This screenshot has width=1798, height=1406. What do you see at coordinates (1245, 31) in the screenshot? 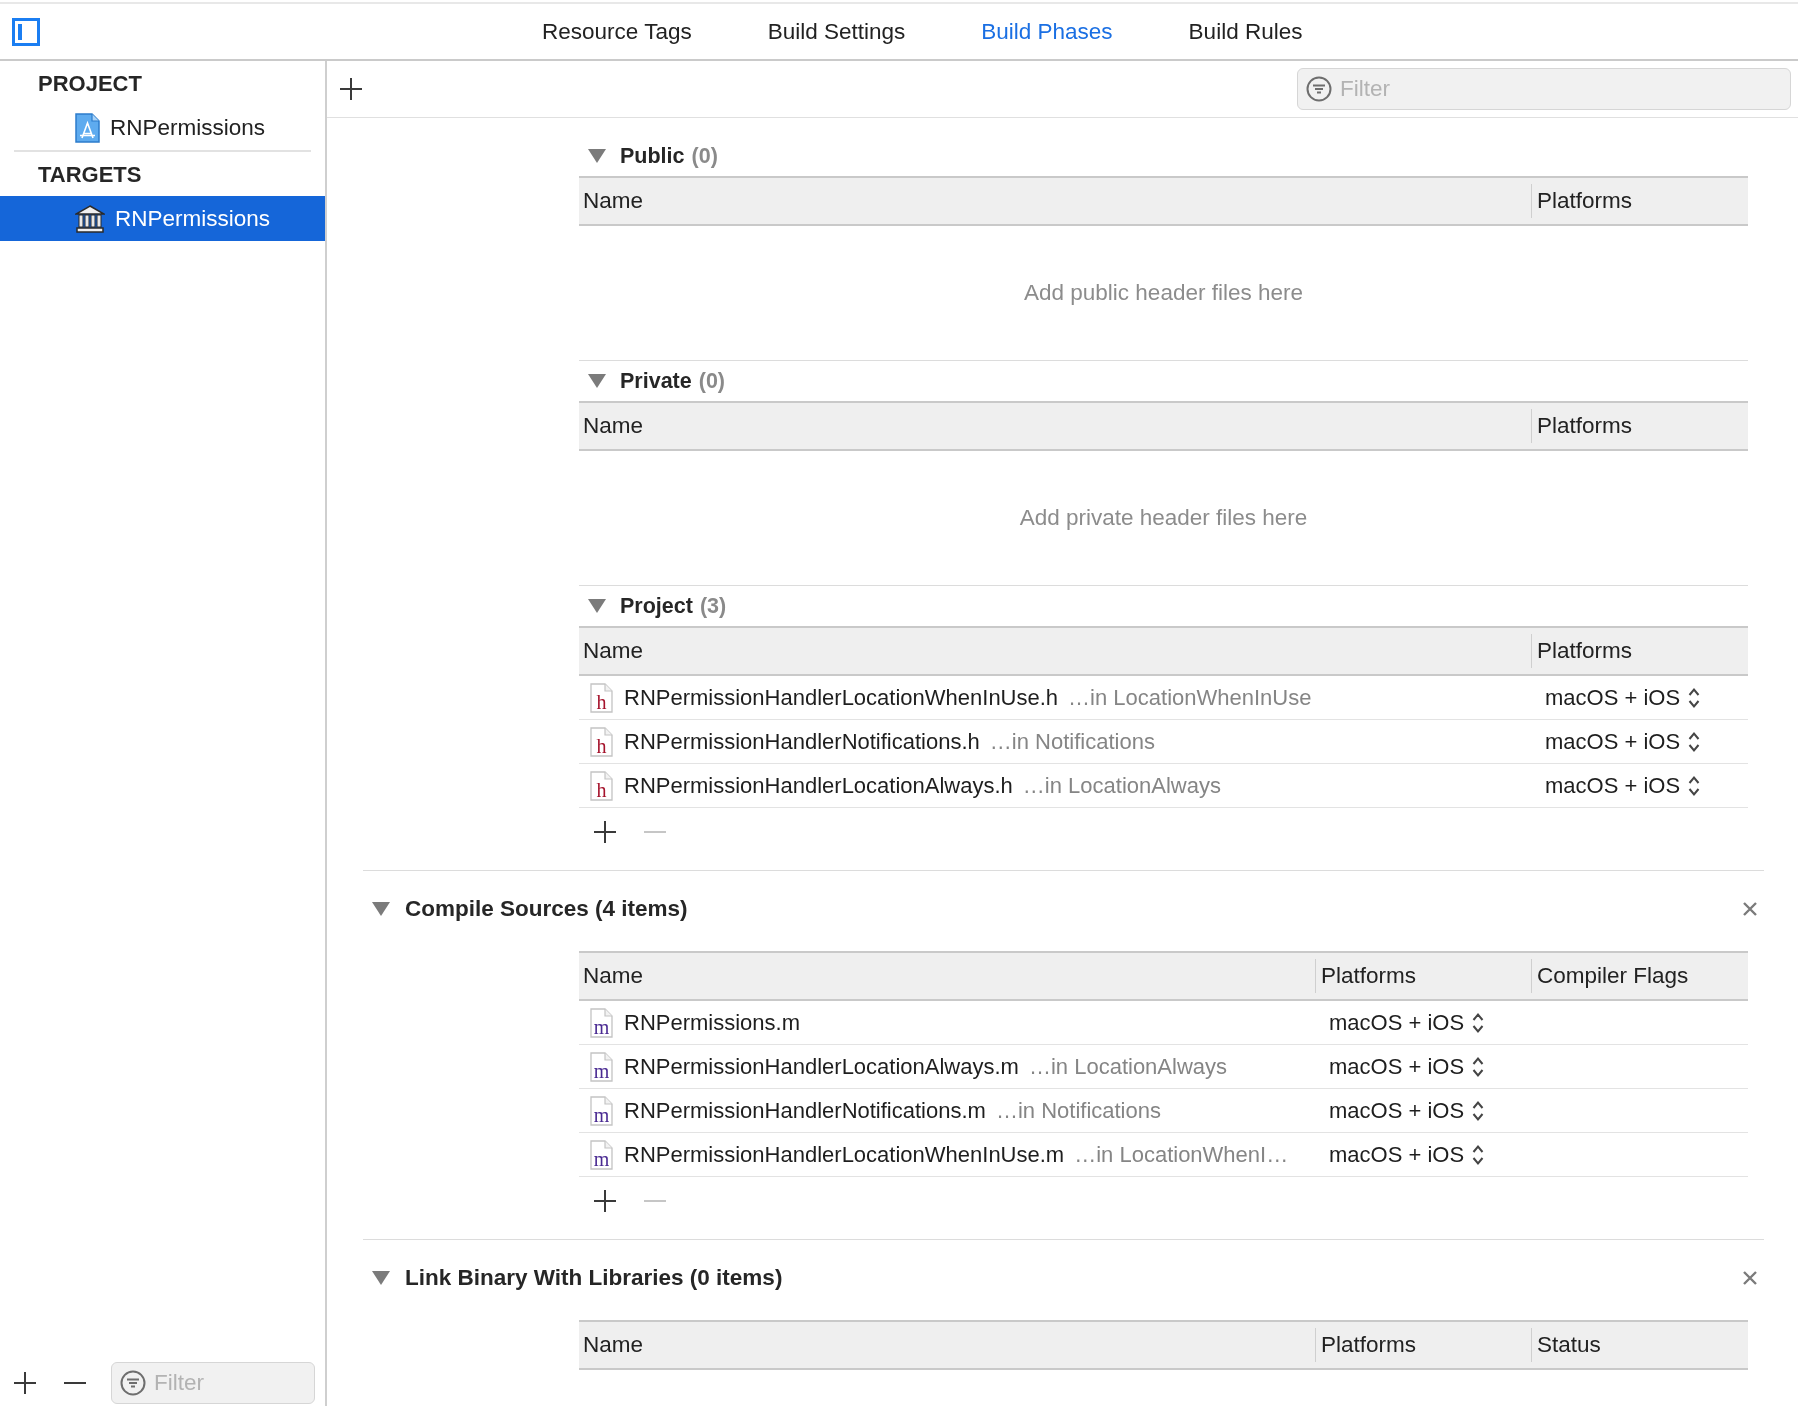
I see `editor-tab: Build Rules` at bounding box center [1245, 31].